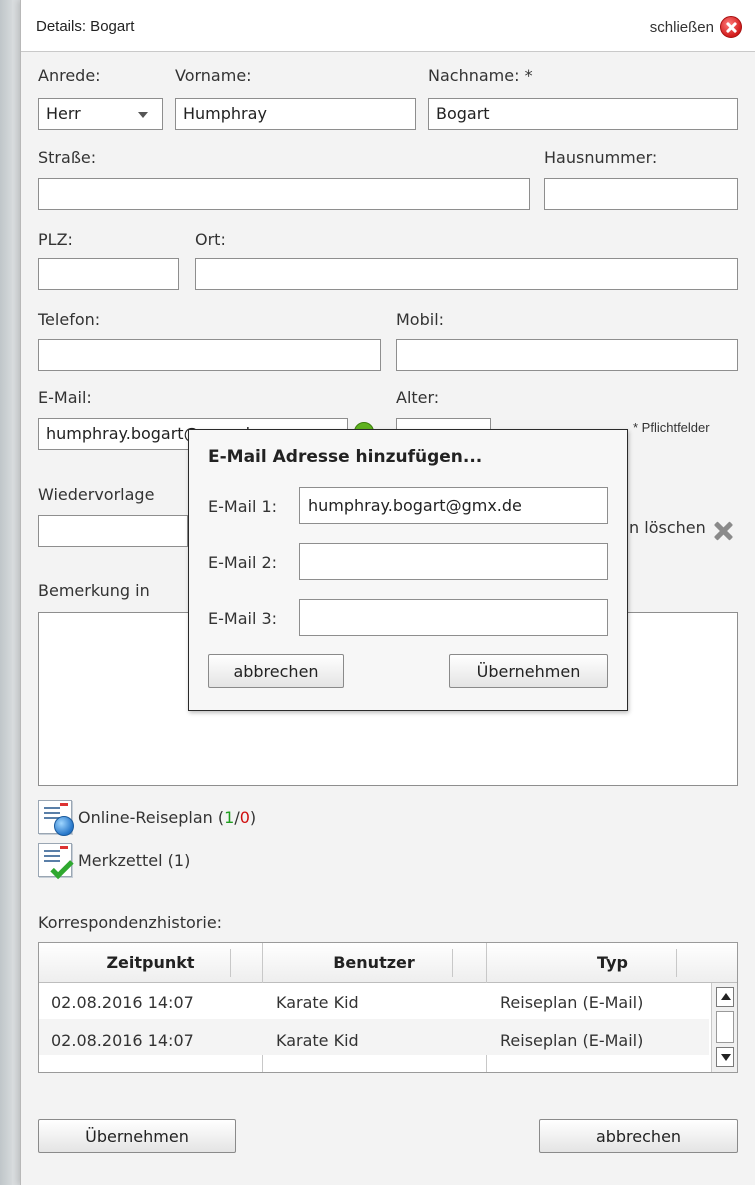 The image size is (755, 1185). I want to click on email2-input, so click(453, 561).